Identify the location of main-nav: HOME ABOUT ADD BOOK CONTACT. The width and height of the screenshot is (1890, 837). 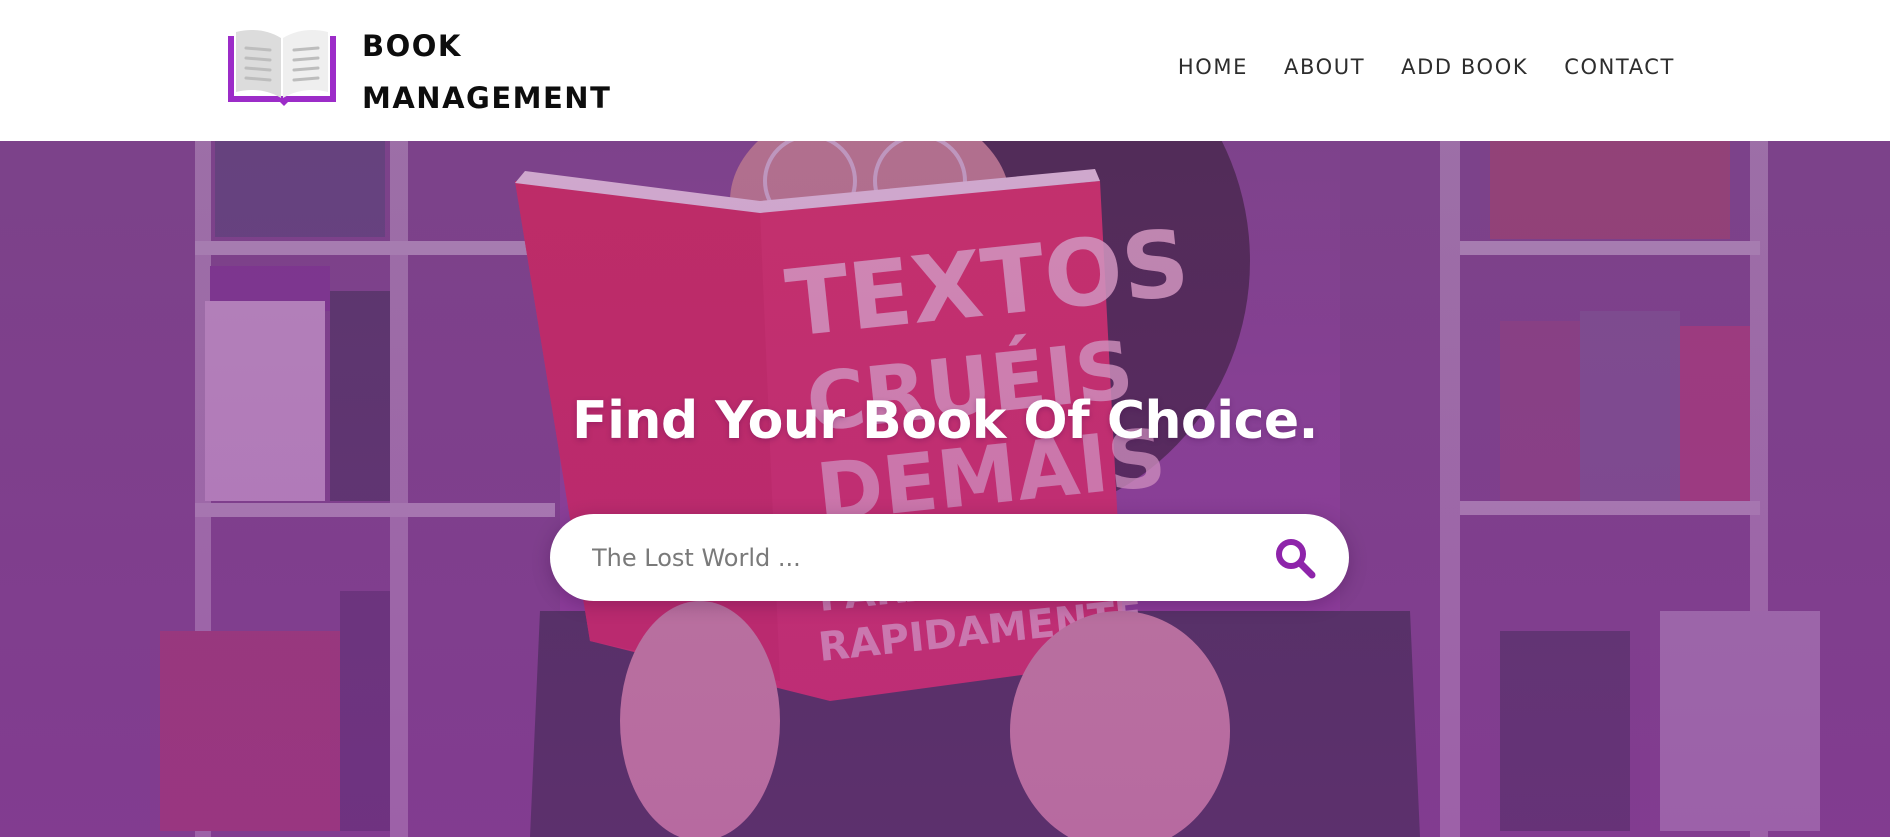
(1426, 67).